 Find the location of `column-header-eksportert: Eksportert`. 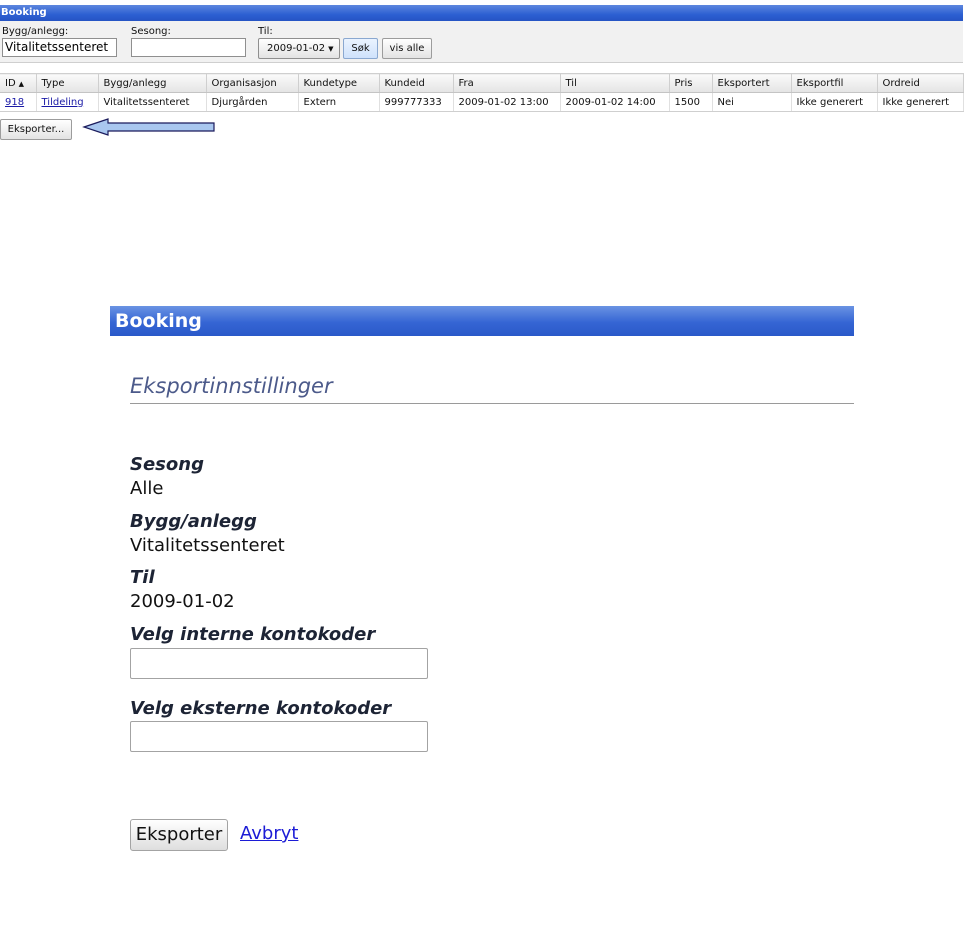

column-header-eksportert: Eksportert is located at coordinates (752, 83).